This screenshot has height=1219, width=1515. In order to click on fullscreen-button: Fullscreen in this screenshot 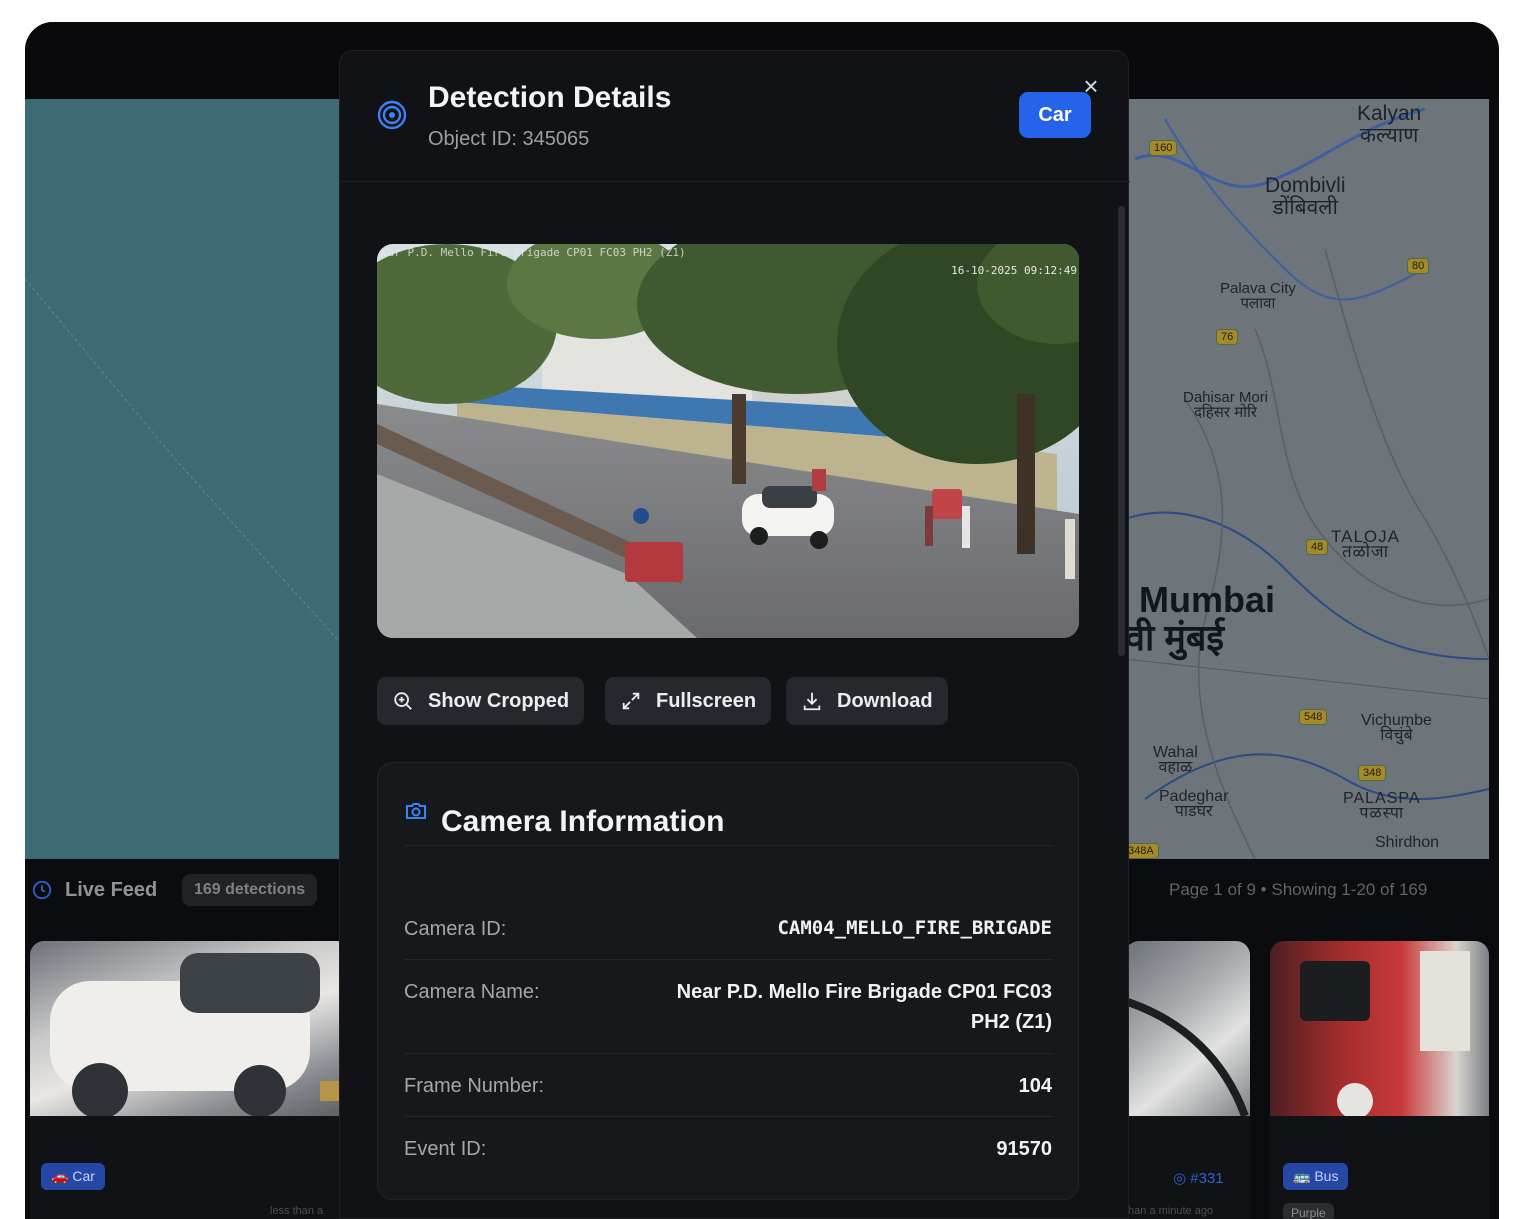, I will do `click(688, 701)`.